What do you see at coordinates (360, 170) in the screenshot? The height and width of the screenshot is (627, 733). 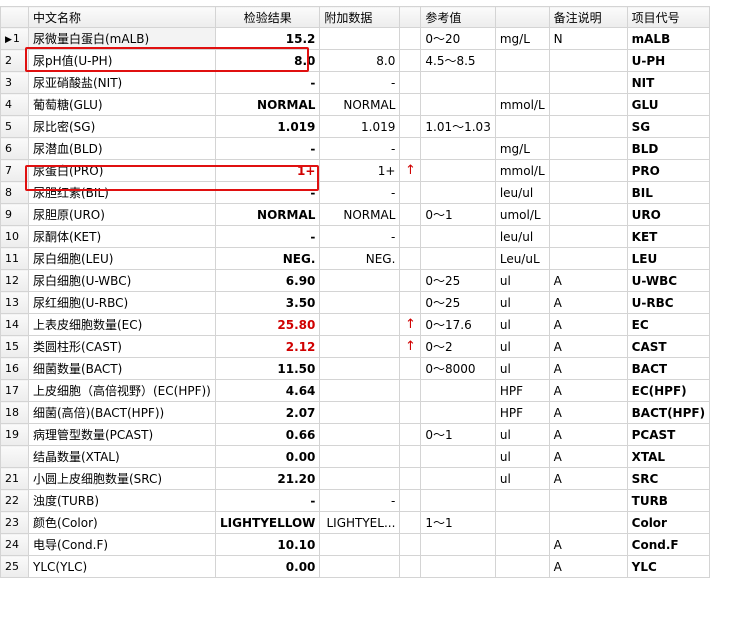 I see `extra-value-cell: 1+` at bounding box center [360, 170].